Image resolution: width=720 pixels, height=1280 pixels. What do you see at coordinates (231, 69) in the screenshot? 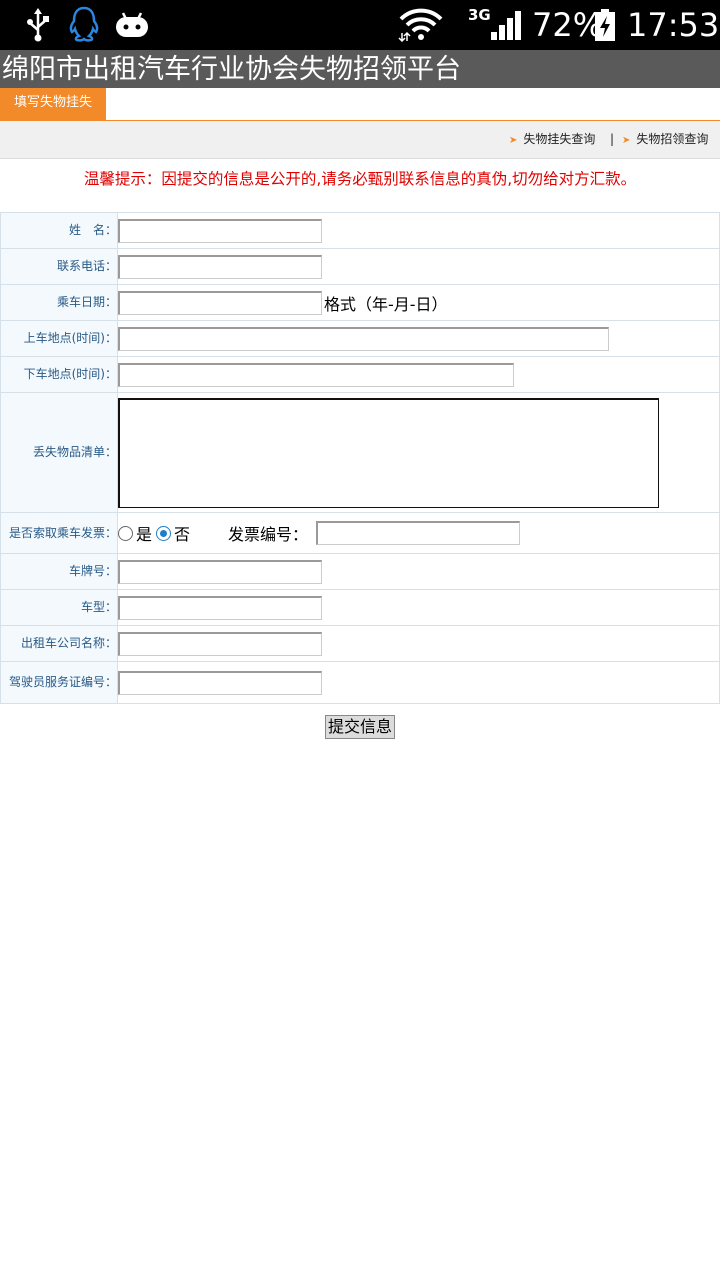
I see `page-title: 绵阳市出租汽车行业协会失物招领平台` at bounding box center [231, 69].